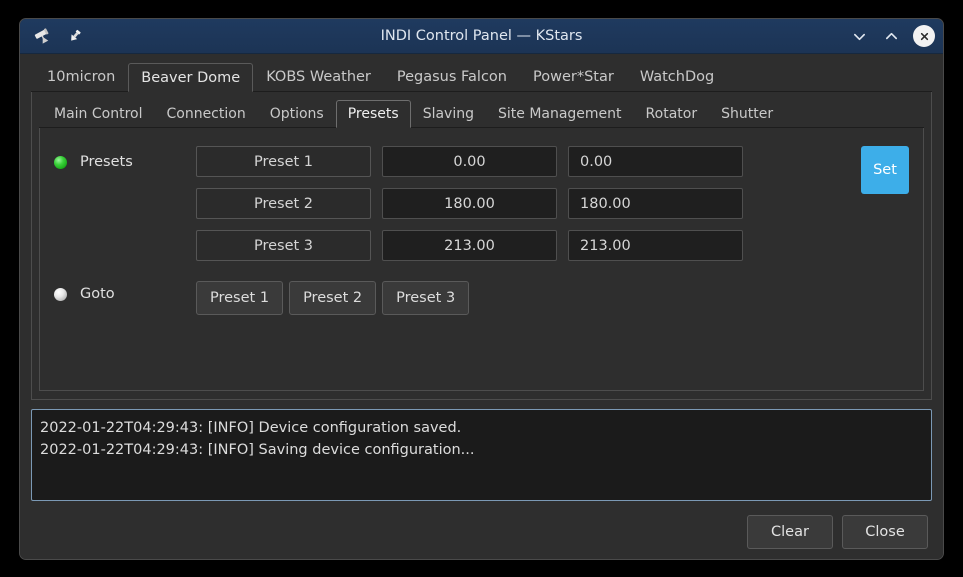 The width and height of the screenshot is (963, 577). I want to click on device-tab-pegasus-falcon: Pegasus Falcon, so click(452, 76).